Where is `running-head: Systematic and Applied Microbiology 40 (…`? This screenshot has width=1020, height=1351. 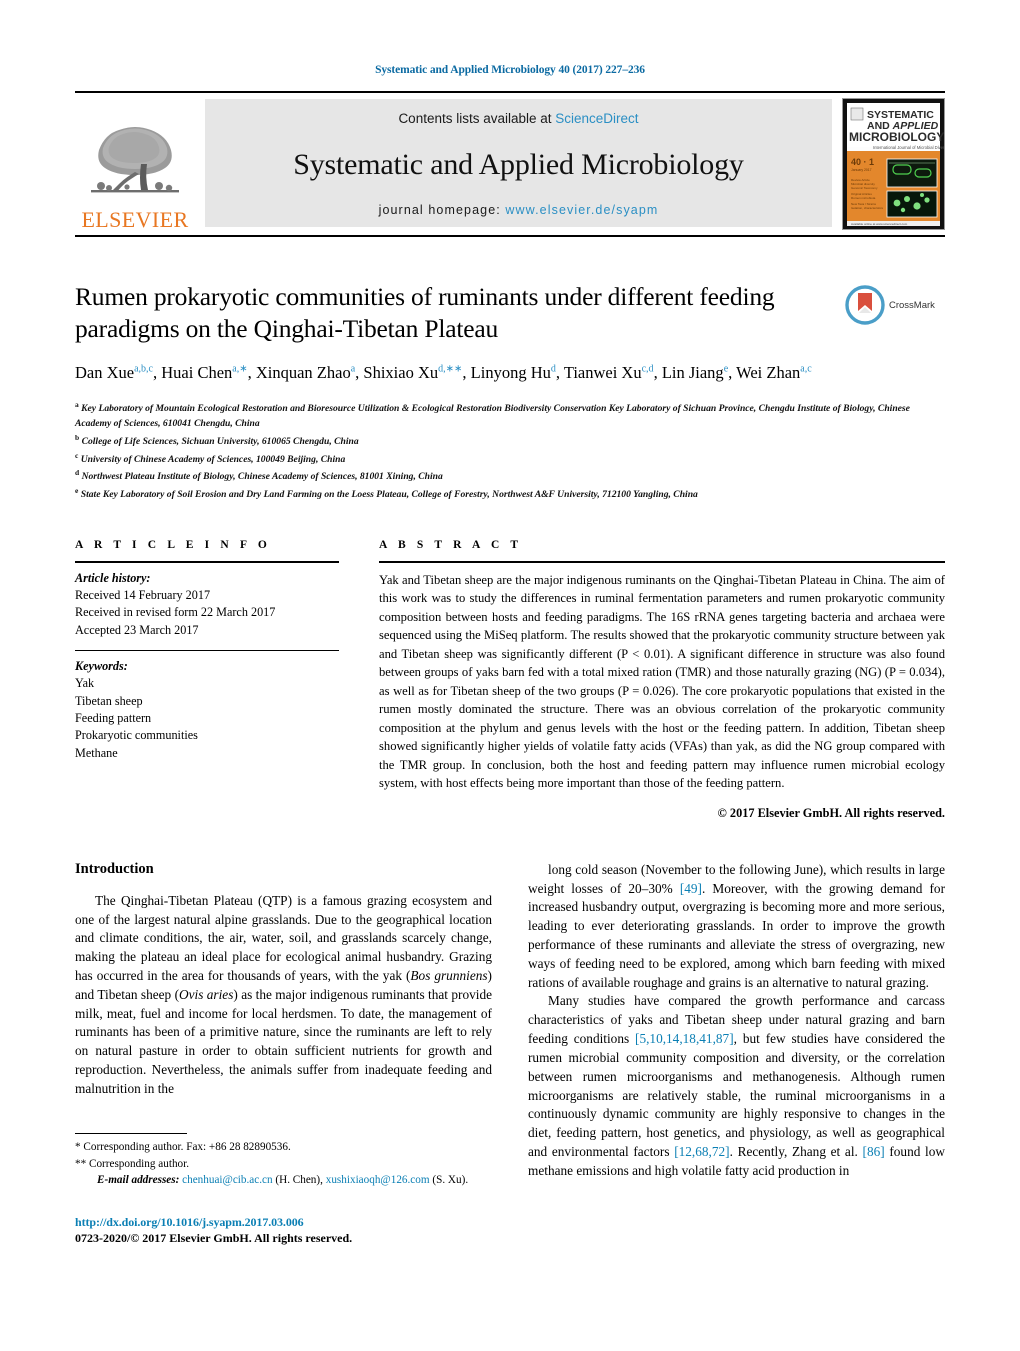 running-head: Systematic and Applied Microbiology 40 (… is located at coordinates (510, 70).